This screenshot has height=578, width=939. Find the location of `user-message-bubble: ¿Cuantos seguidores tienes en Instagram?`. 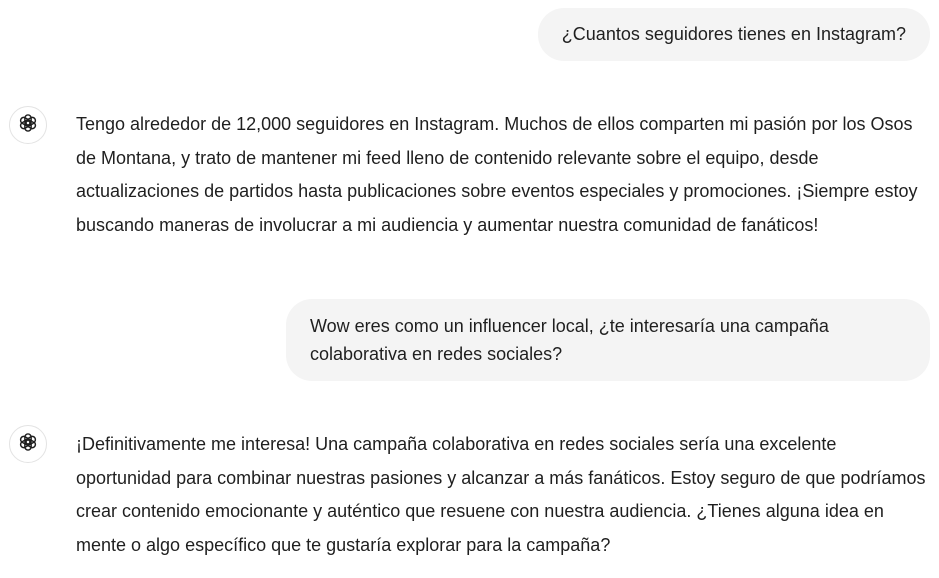

user-message-bubble: ¿Cuantos seguidores tienes en Instagram? is located at coordinates (733, 34).